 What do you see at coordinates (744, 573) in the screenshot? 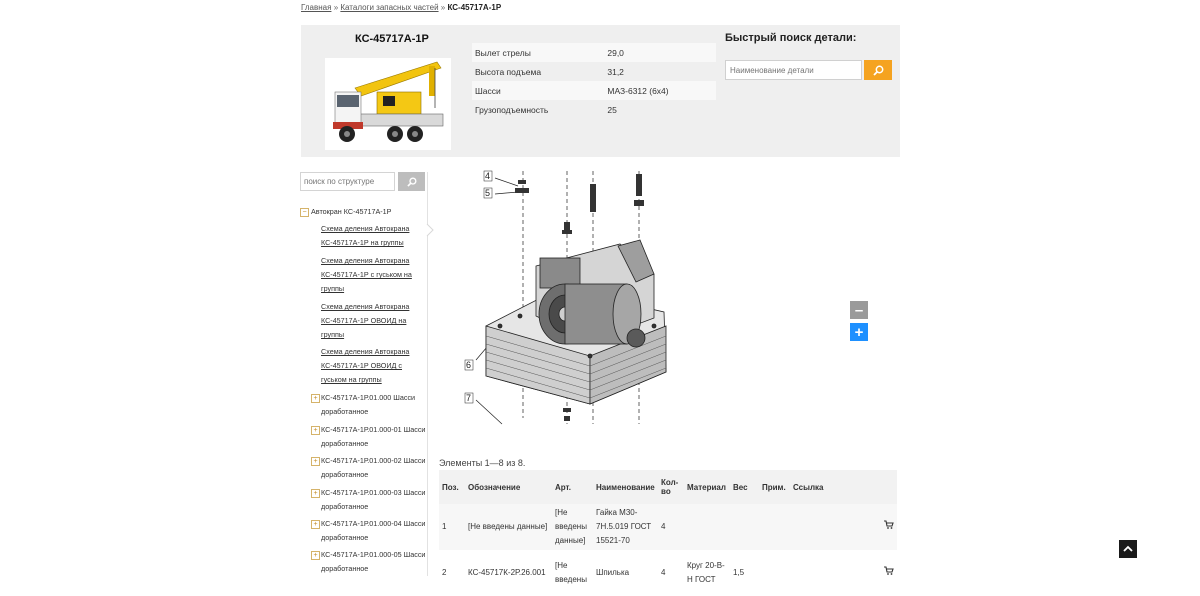
I see `cell-weight: 1,5` at bounding box center [744, 573].